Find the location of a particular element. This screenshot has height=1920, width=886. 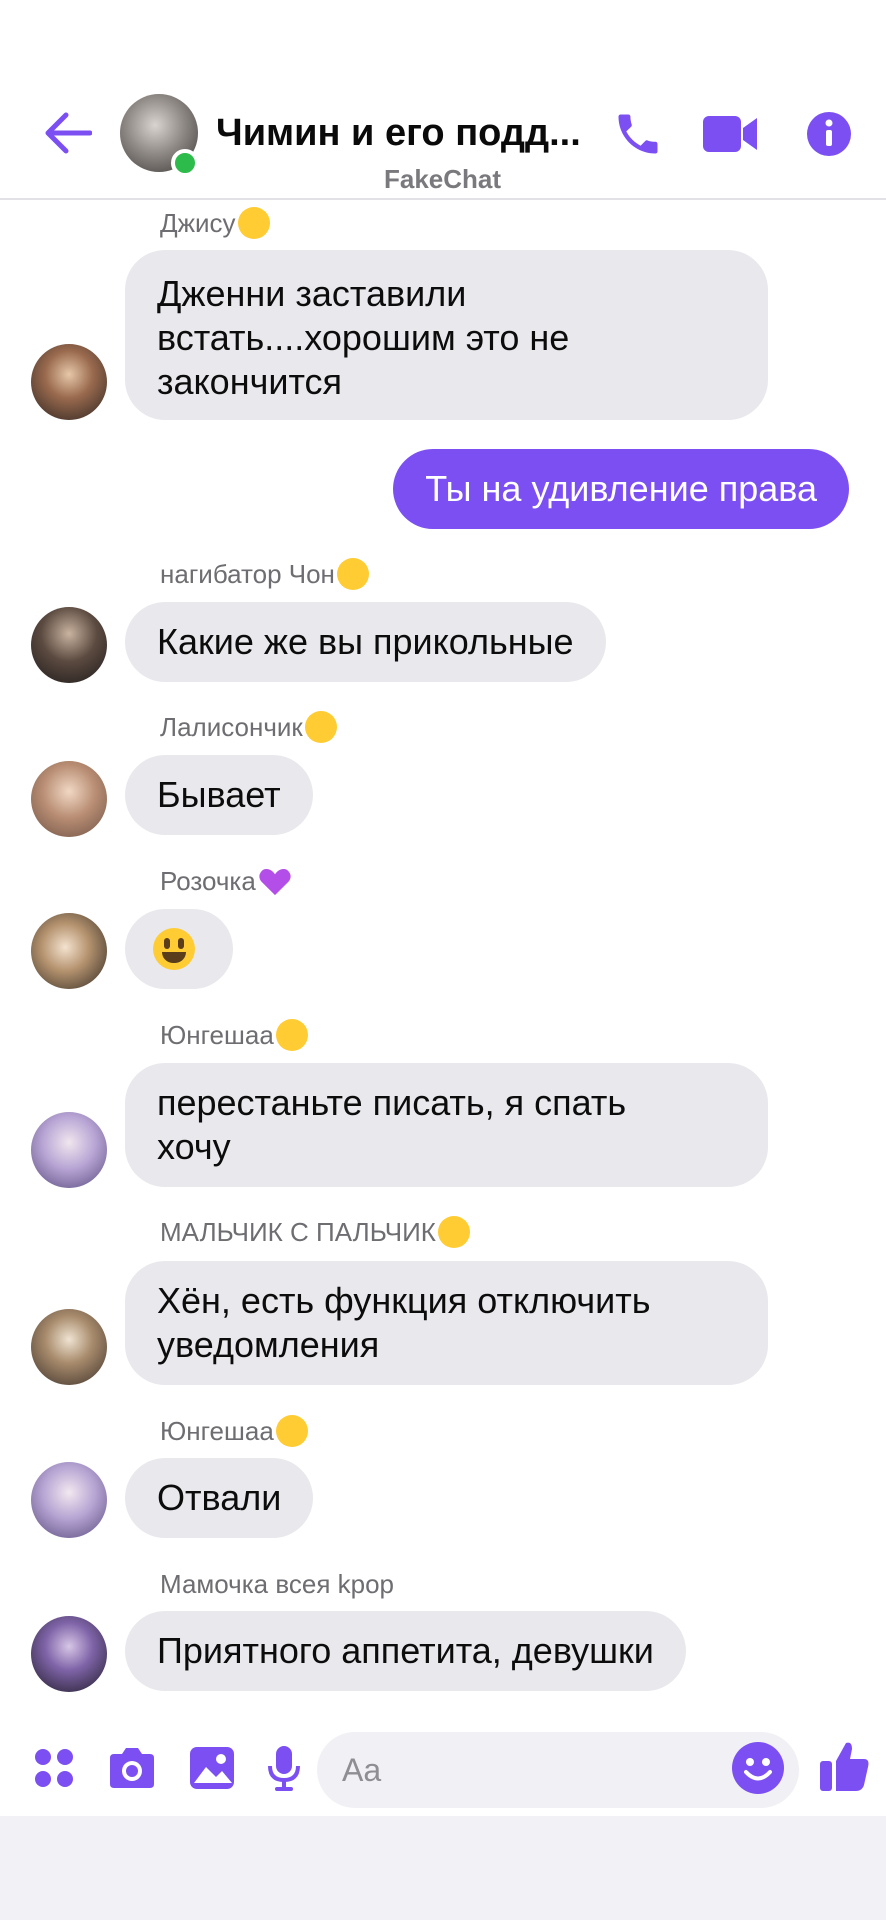

message-text-line: закончится is located at coordinates (250, 381).